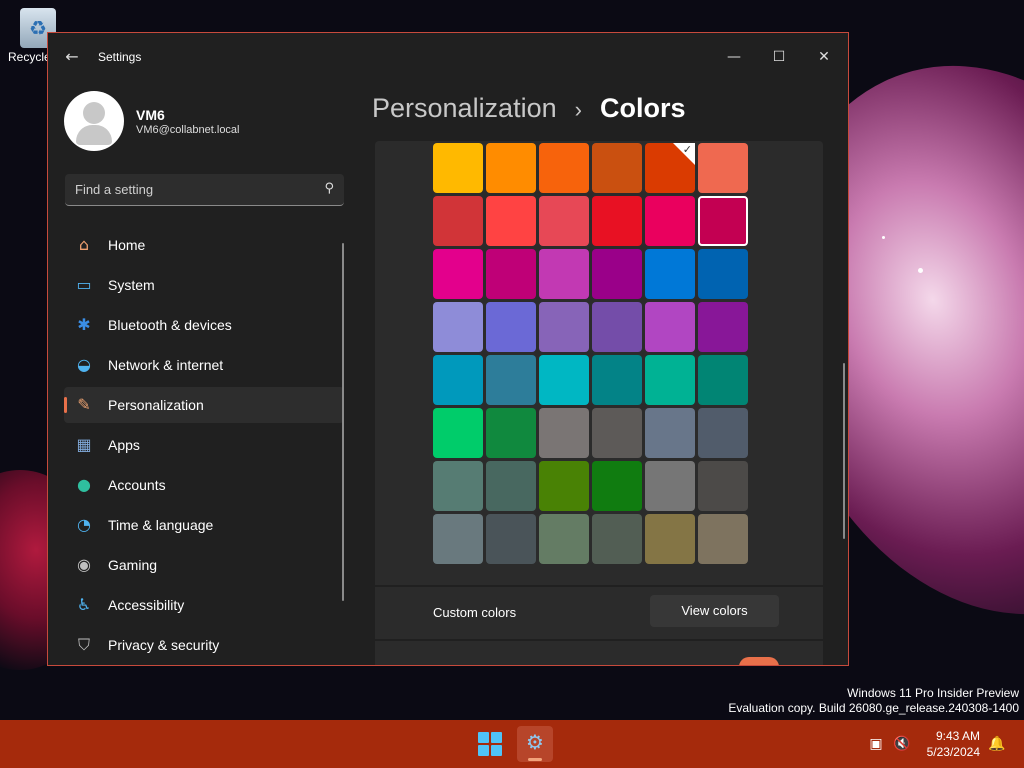 The height and width of the screenshot is (768, 1024). I want to click on accent-color-swatch: ✓, so click(670, 168).